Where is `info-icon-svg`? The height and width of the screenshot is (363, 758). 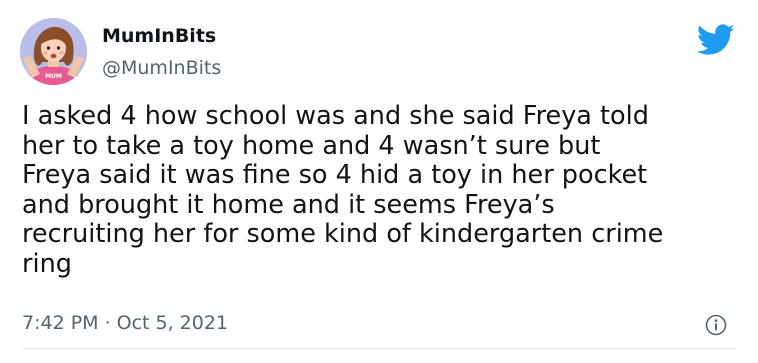 info-icon-svg is located at coordinates (716, 325).